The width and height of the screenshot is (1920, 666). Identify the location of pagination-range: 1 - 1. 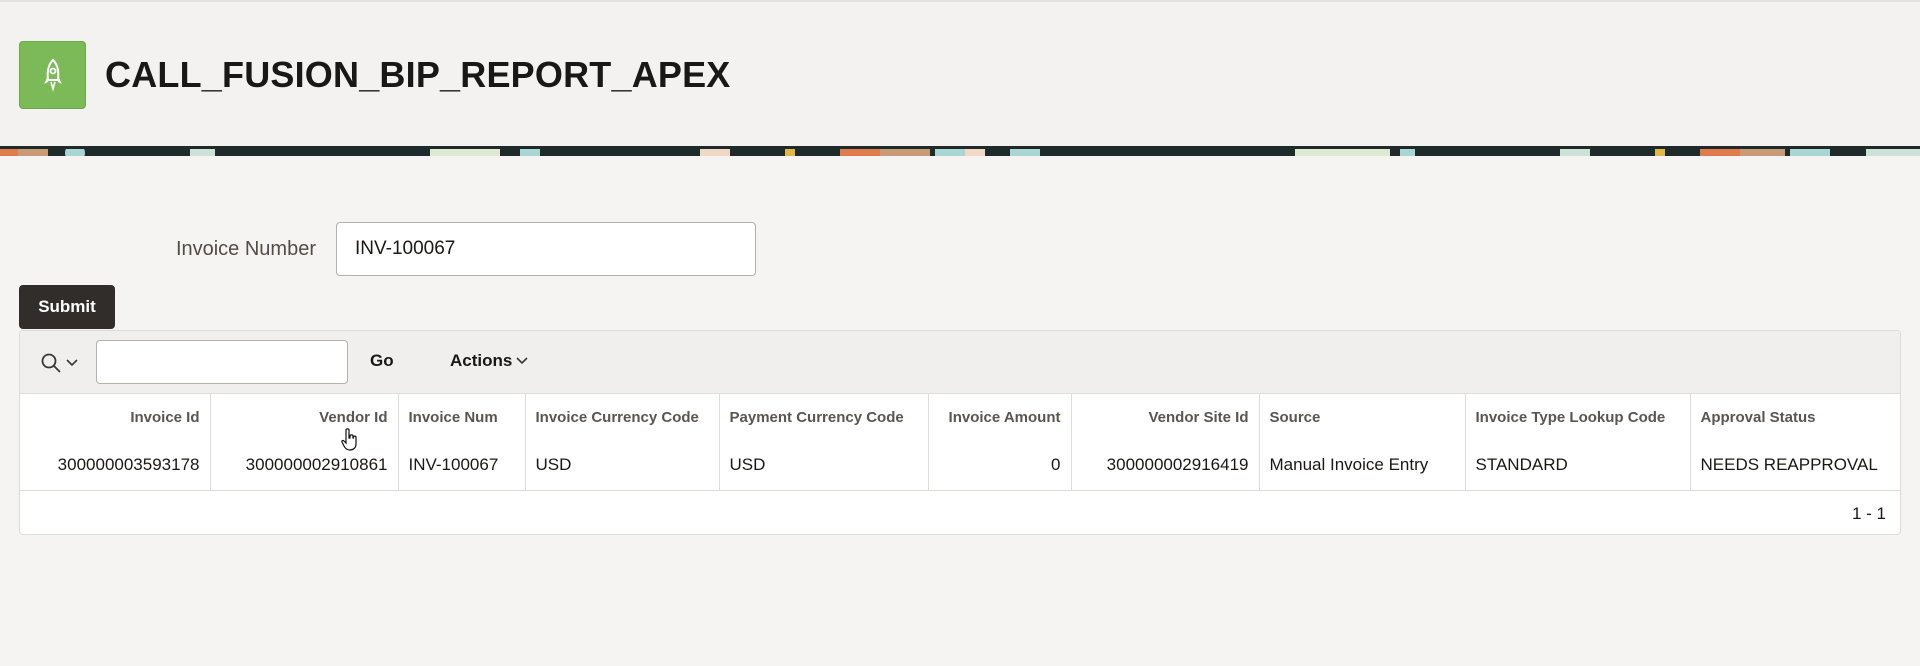
(1868, 513).